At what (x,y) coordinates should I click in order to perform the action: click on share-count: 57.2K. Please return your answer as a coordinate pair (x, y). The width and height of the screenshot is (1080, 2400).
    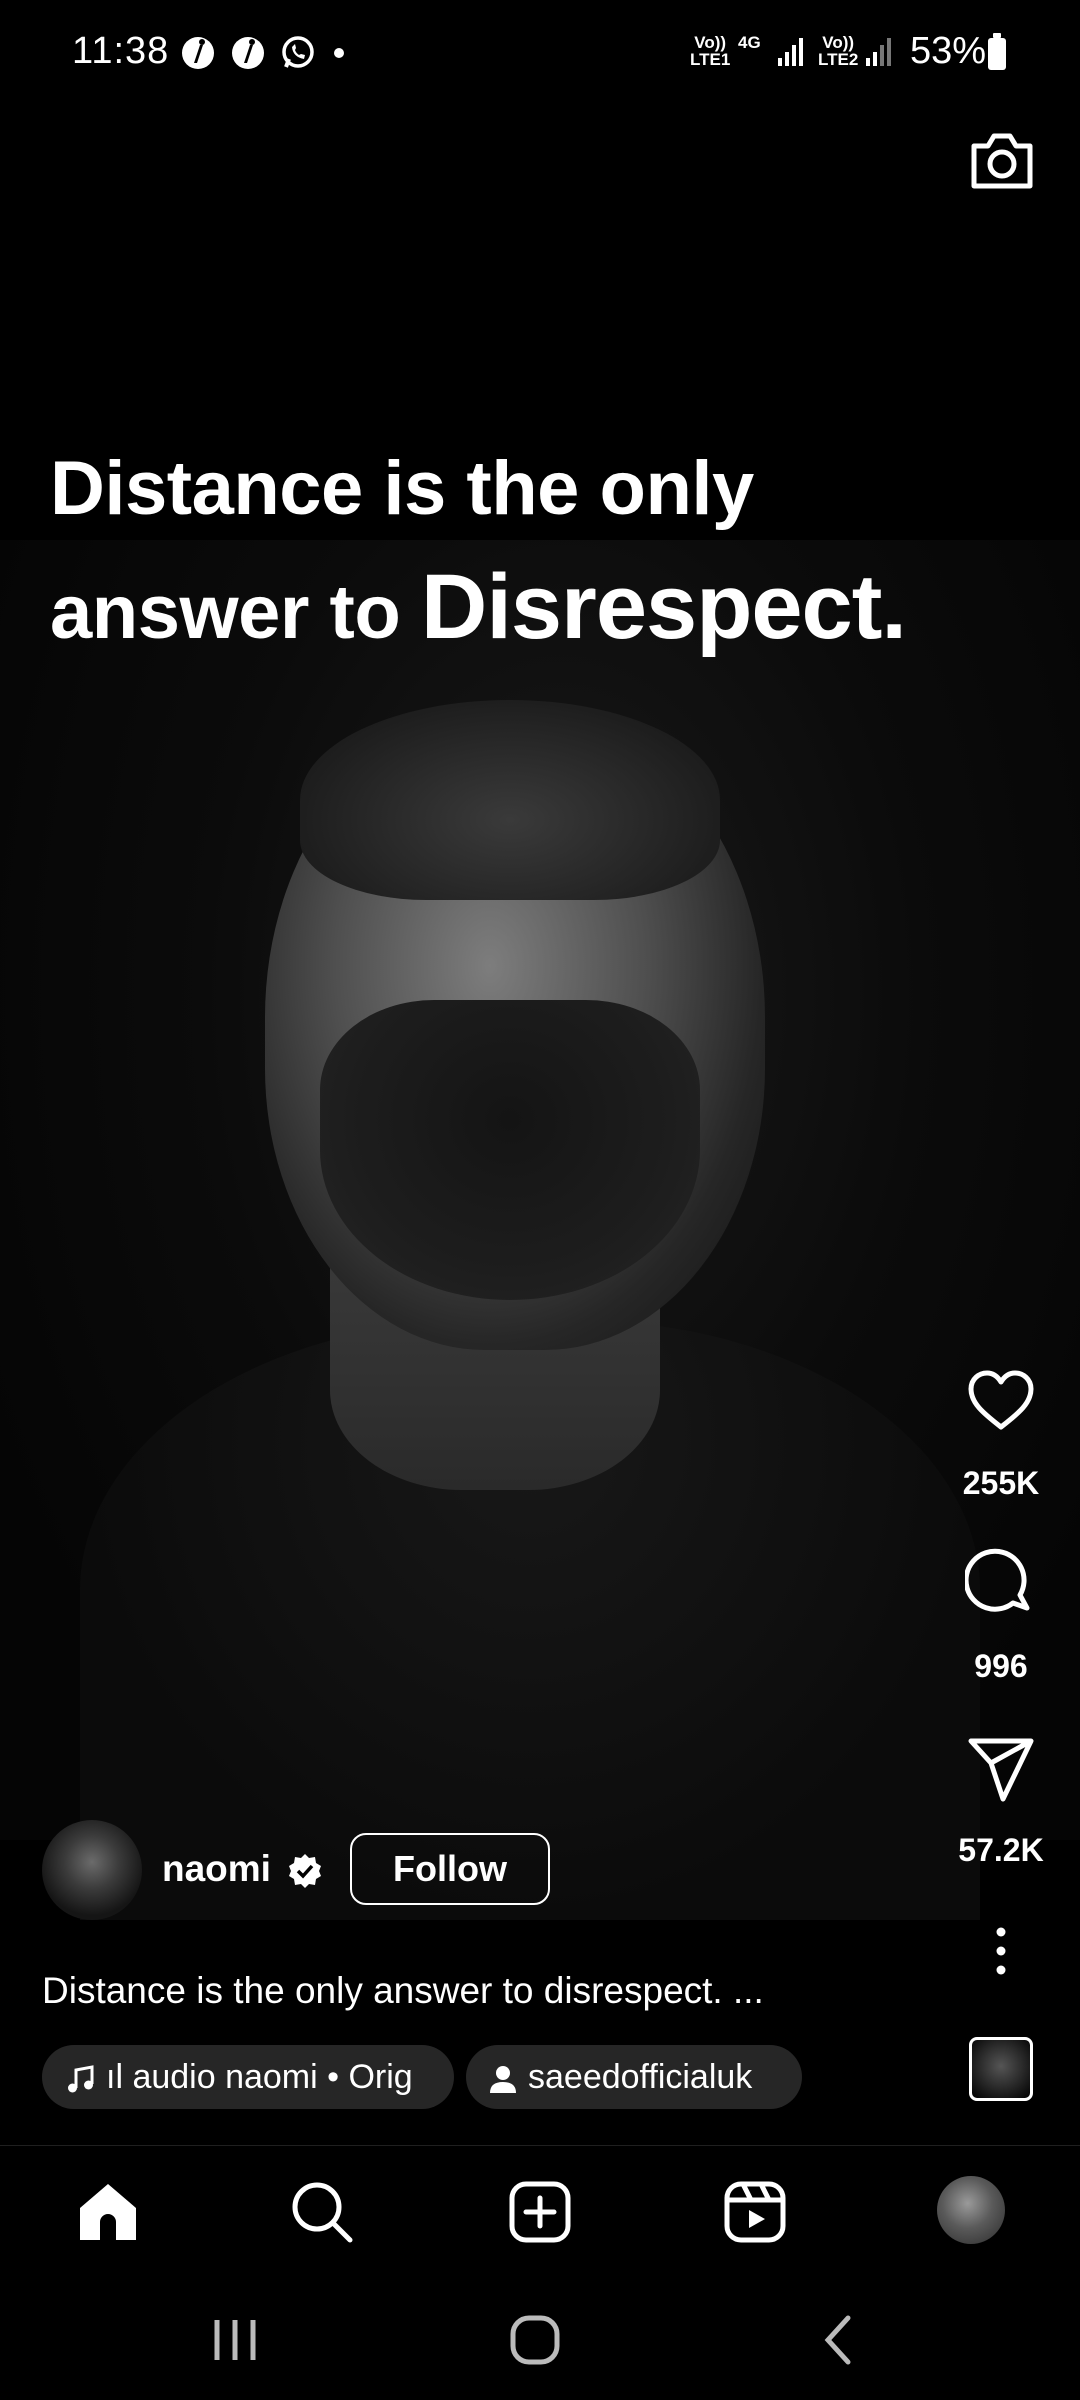
    Looking at the image, I should click on (1001, 1850).